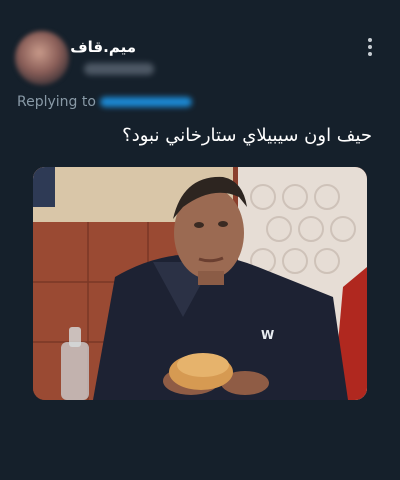  What do you see at coordinates (370, 47) in the screenshot?
I see `more-vertical-icon` at bounding box center [370, 47].